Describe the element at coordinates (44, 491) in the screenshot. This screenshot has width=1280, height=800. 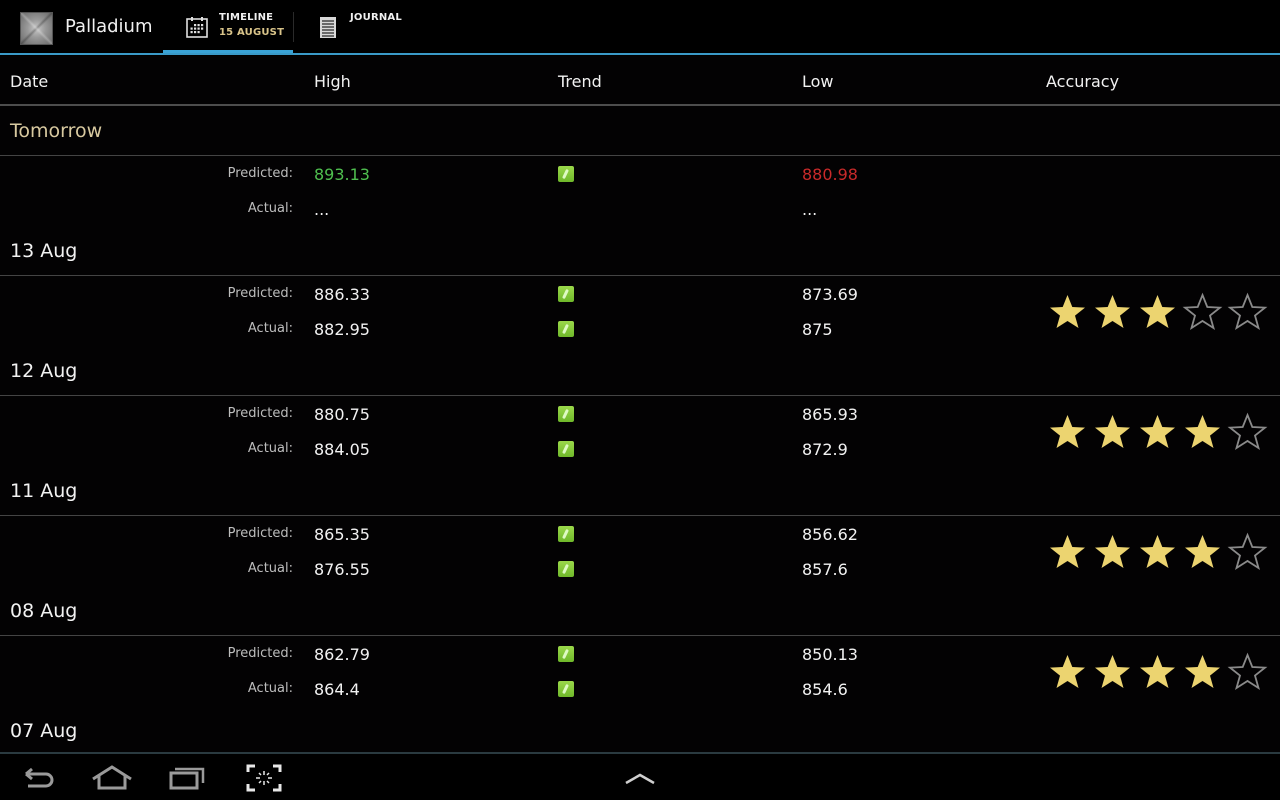
I see `date-label: 11 Aug` at that location.